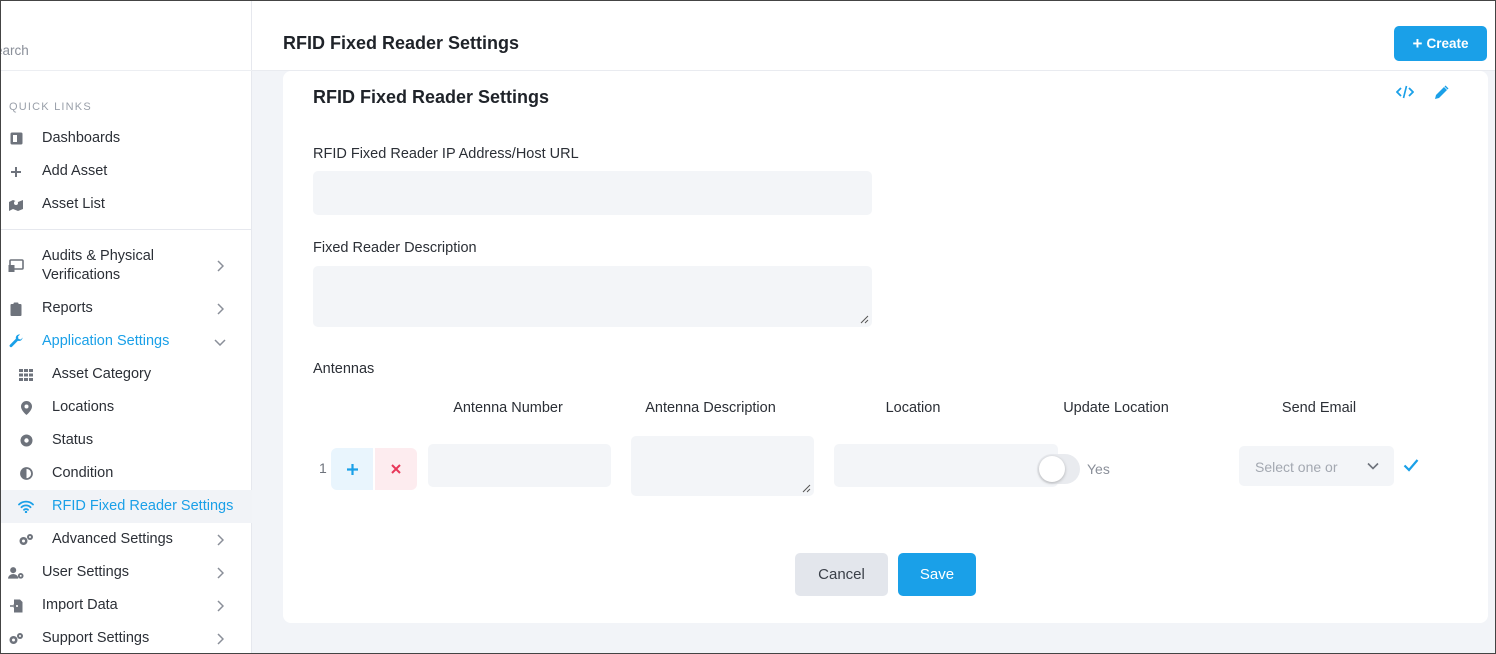  Describe the element at coordinates (16, 266) in the screenshot. I see `audit-icon` at that location.